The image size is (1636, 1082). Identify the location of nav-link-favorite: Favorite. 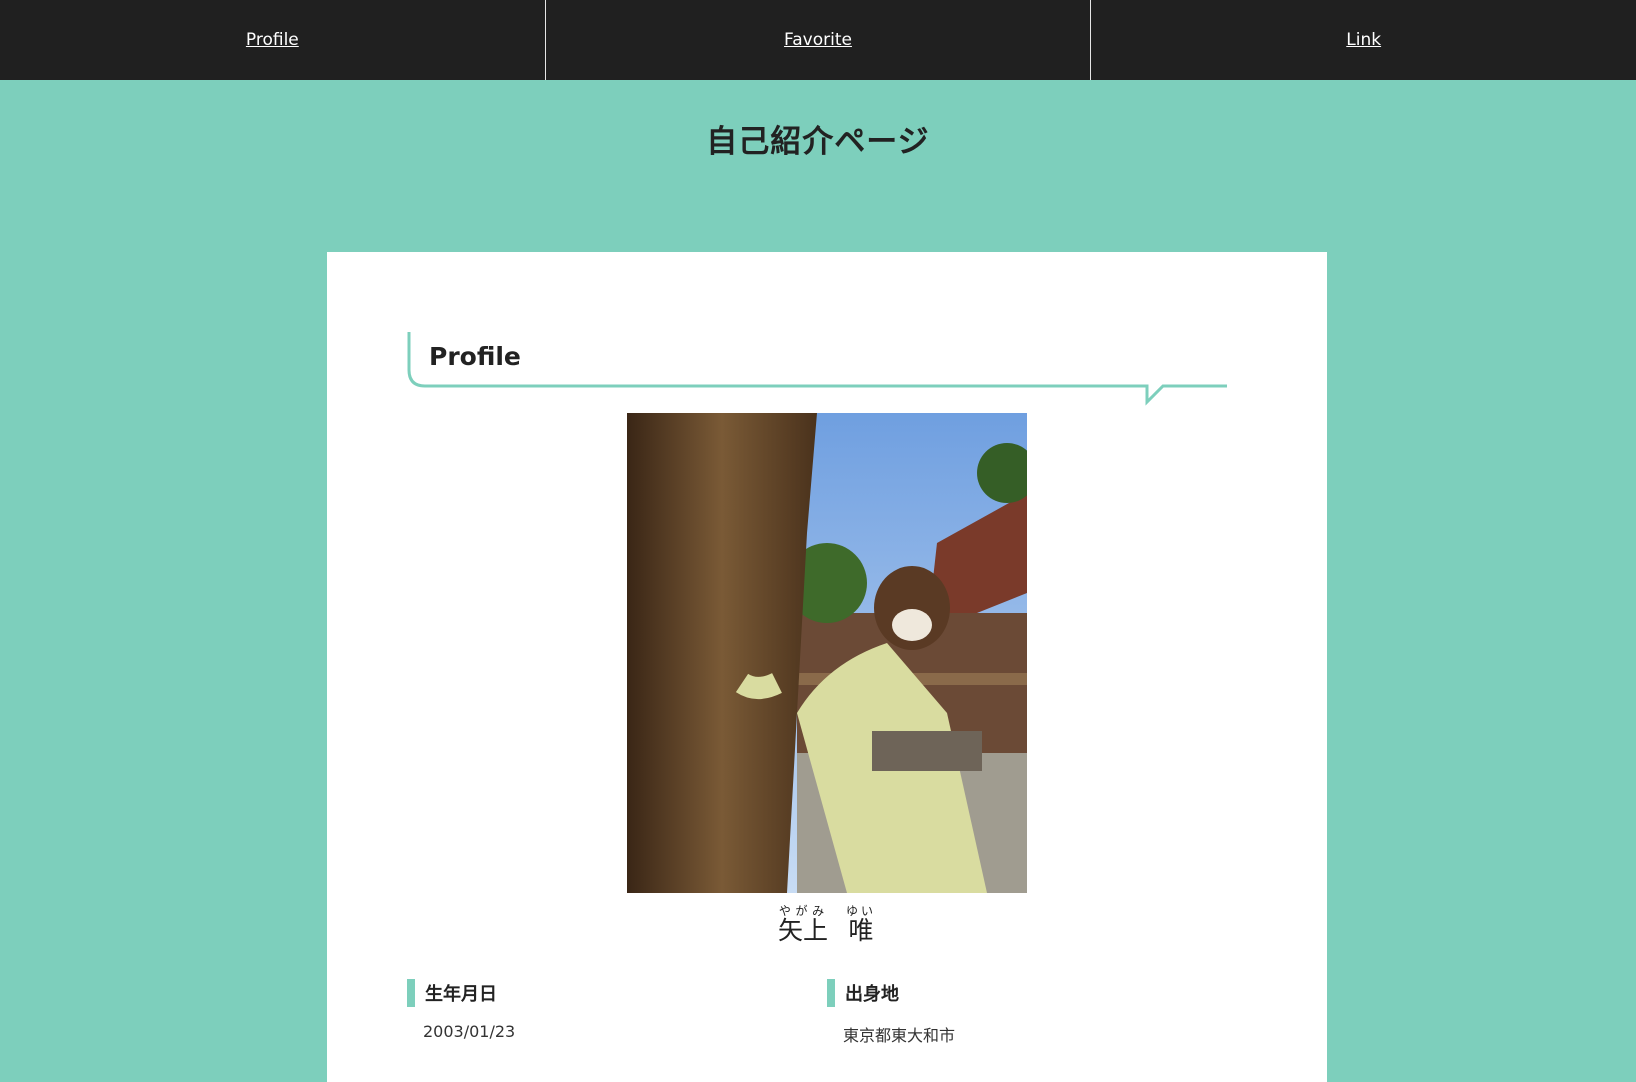
(819, 40).